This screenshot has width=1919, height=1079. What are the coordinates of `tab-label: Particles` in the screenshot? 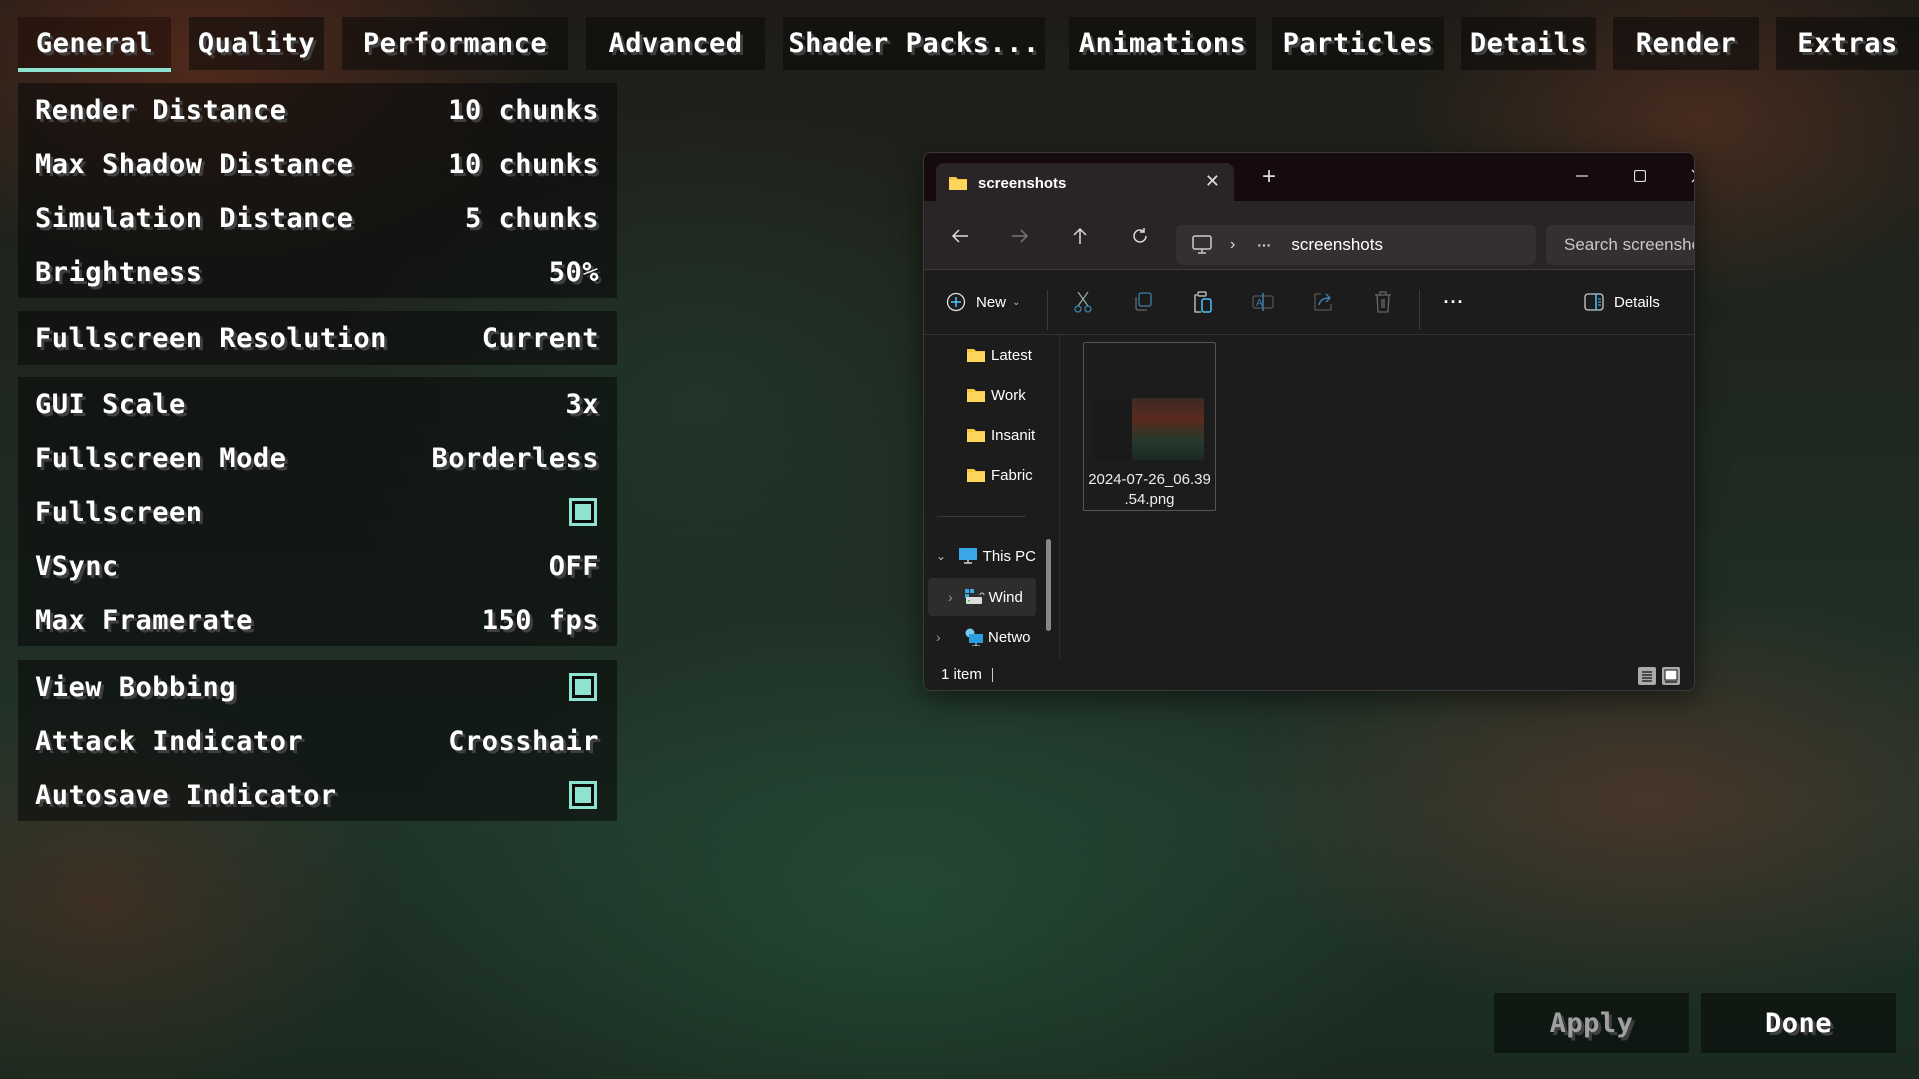 It's located at (1358, 43).